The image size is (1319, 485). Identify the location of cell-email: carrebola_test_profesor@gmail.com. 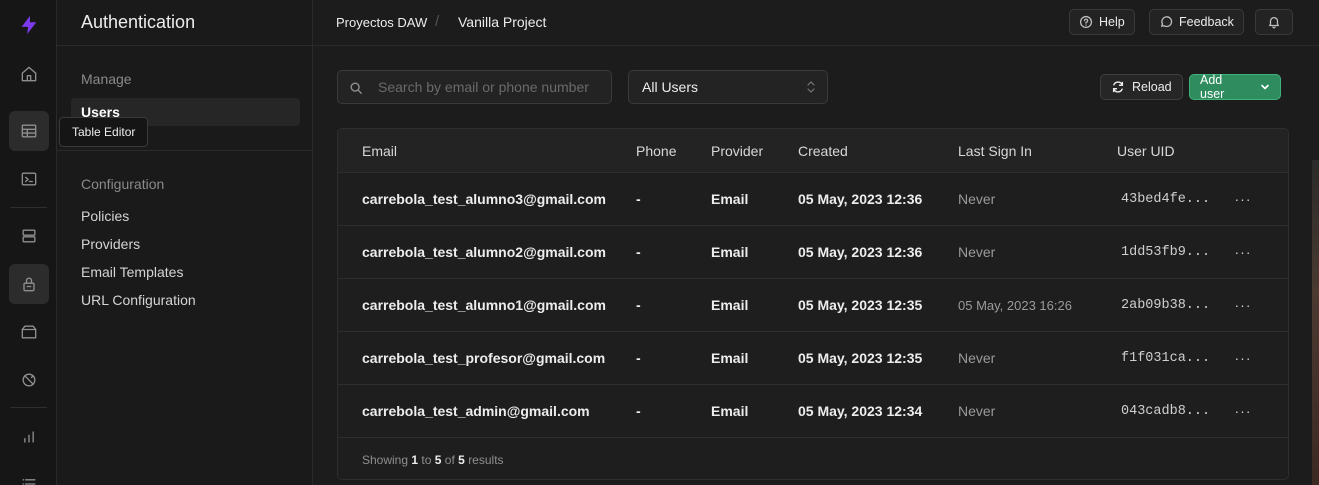
(484, 358).